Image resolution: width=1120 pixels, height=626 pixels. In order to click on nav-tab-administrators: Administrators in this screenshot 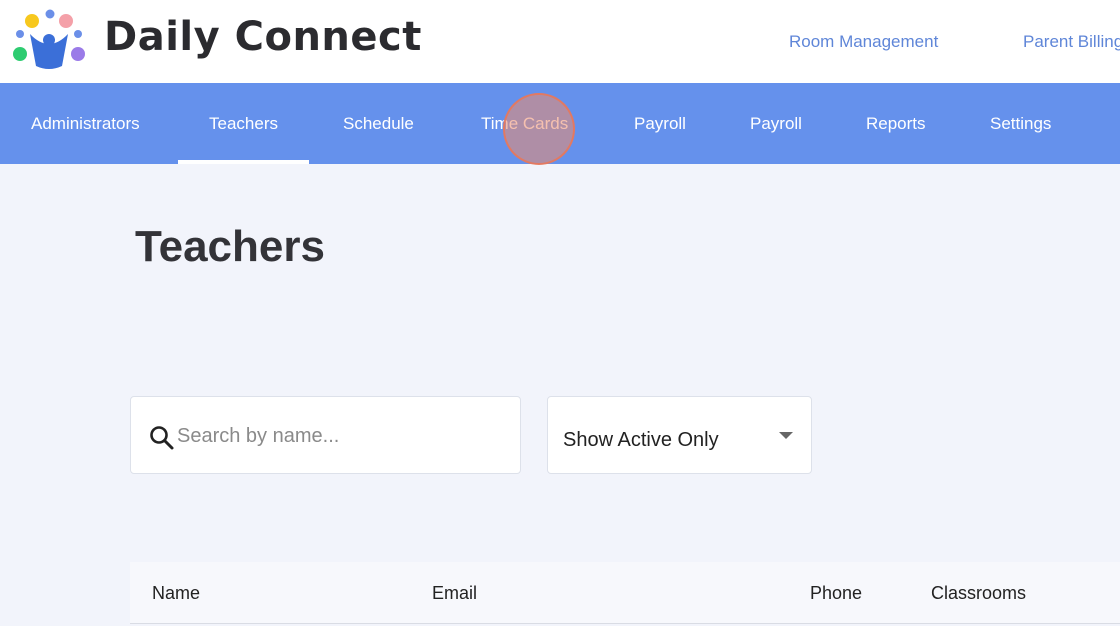, I will do `click(85, 123)`.